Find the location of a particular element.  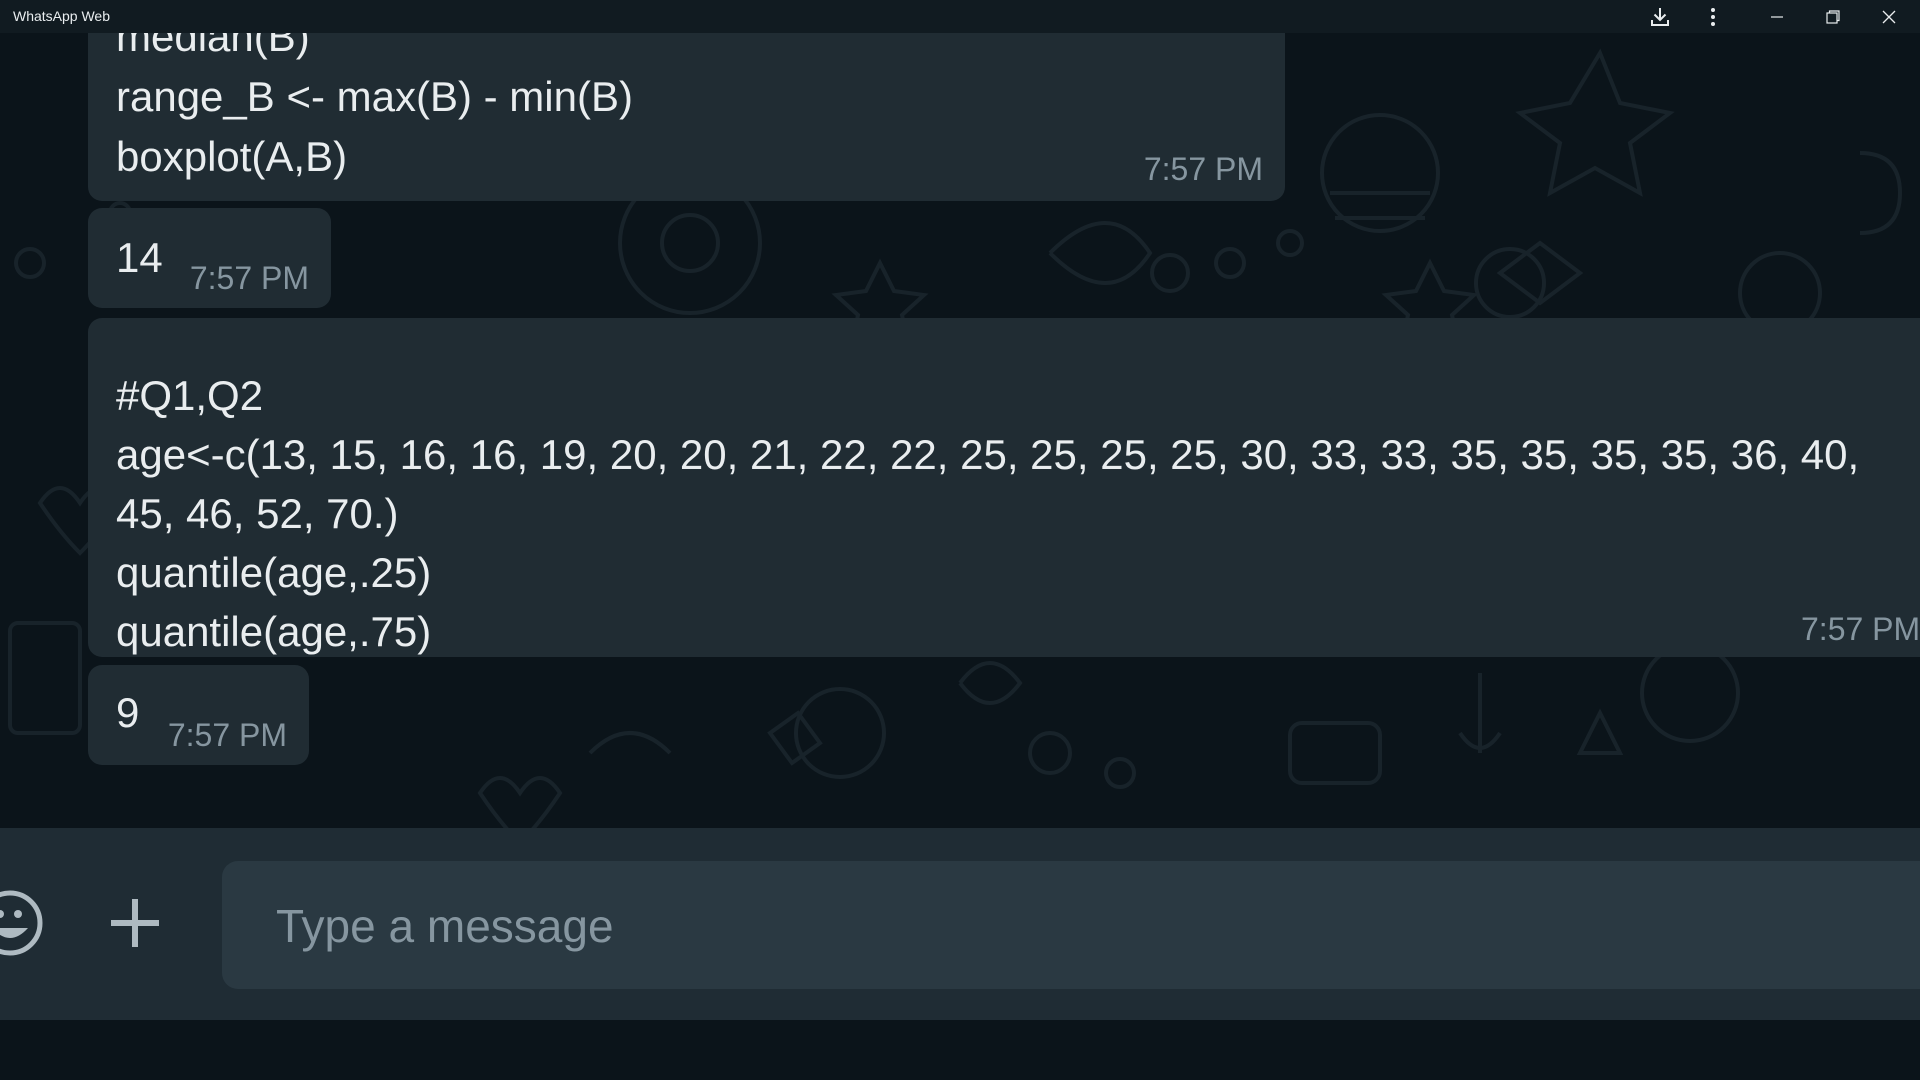

window-title: WhatsApp Web is located at coordinates (62, 16).